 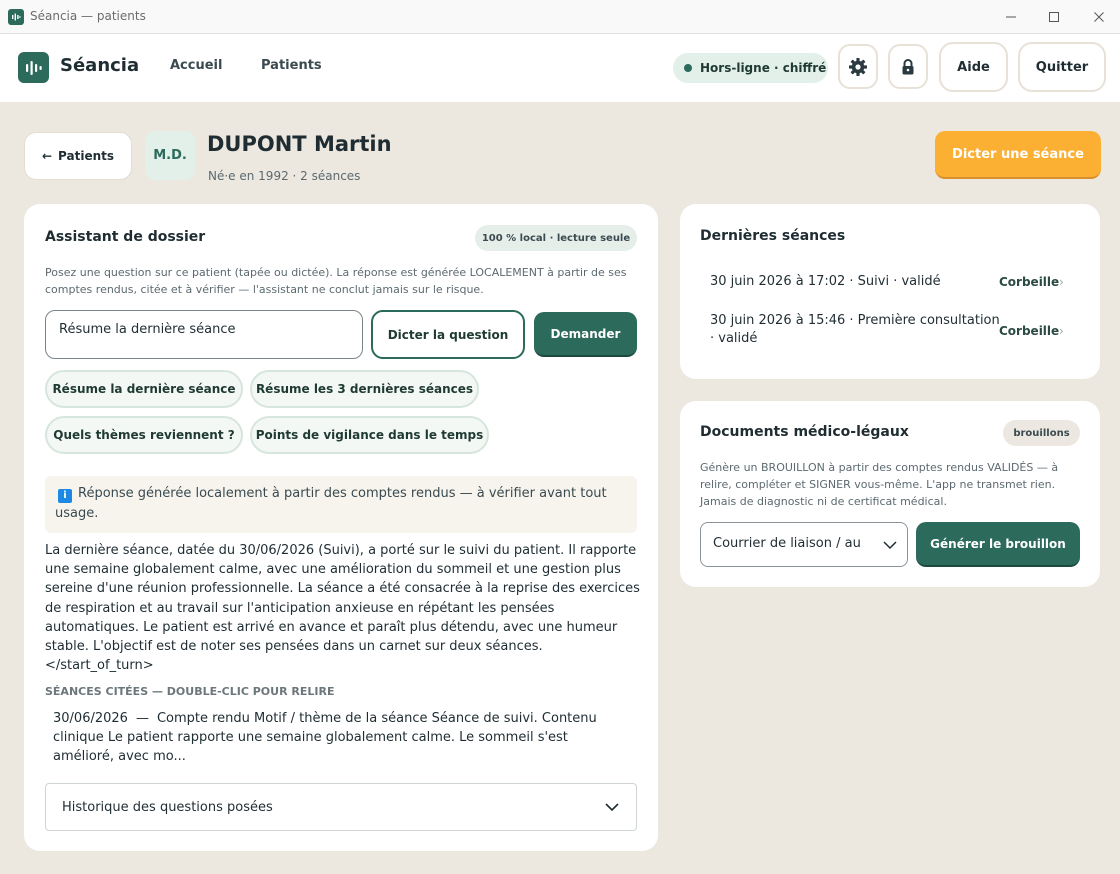 What do you see at coordinates (804, 432) in the screenshot?
I see `legal-documents-title: Documents médico-légaux` at bounding box center [804, 432].